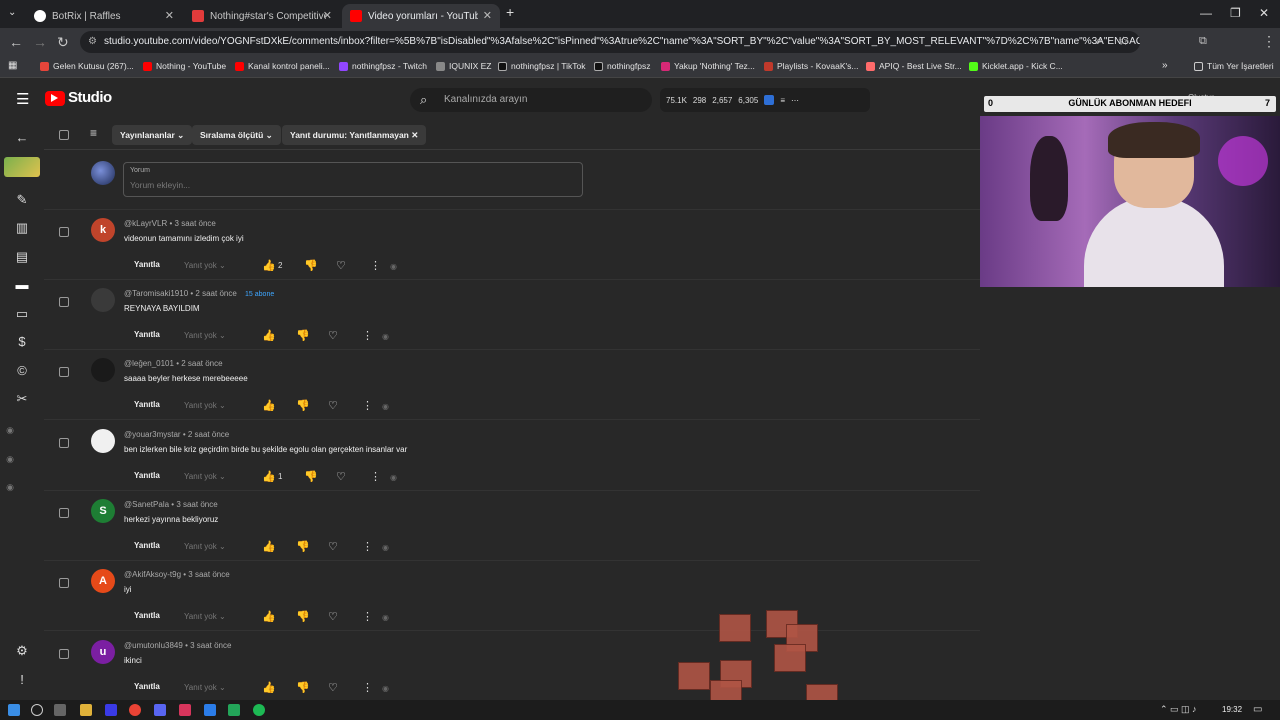 The image size is (1280, 720). Describe the element at coordinates (153, 645) in the screenshot. I see `comment-author: @umutonlu3849` at that location.